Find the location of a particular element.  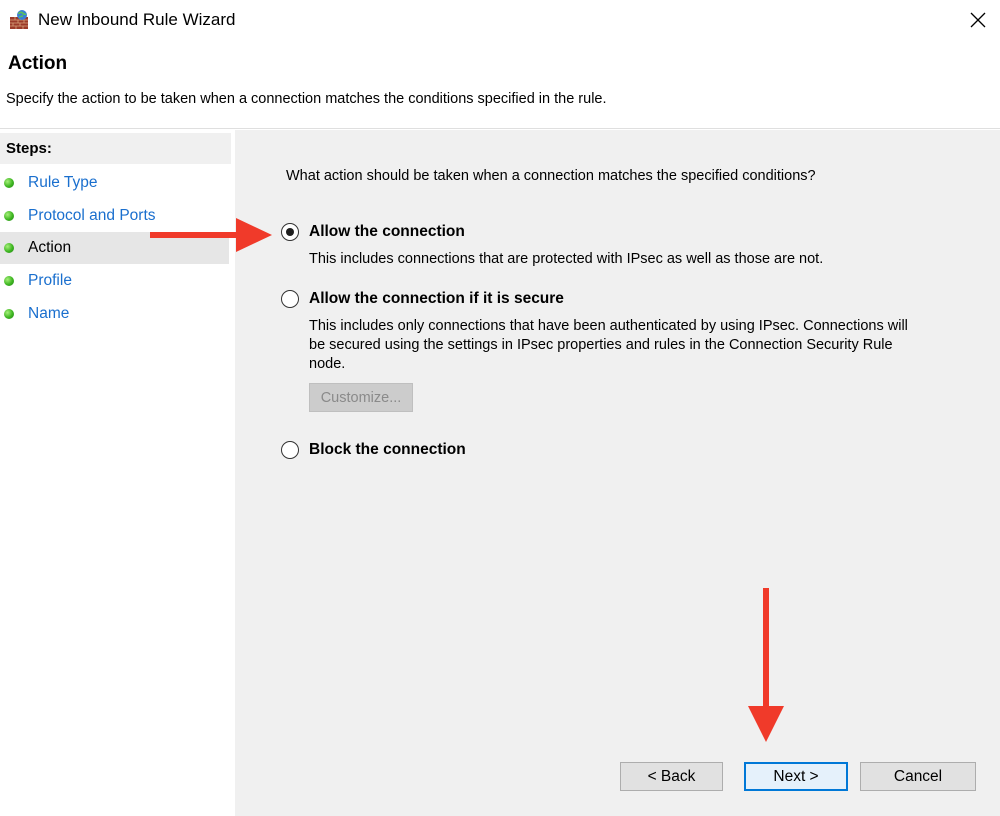

close-button is located at coordinates (978, 20).